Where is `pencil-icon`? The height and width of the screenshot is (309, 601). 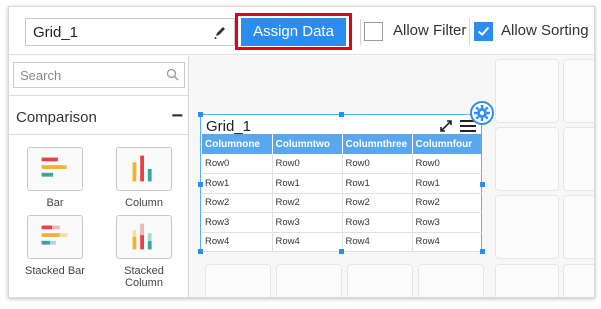
pencil-icon is located at coordinates (220, 32).